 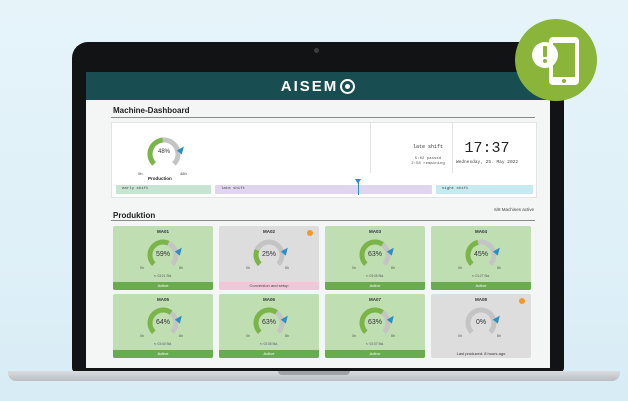 I want to click on machine-percent: 0%, so click(x=481, y=322).